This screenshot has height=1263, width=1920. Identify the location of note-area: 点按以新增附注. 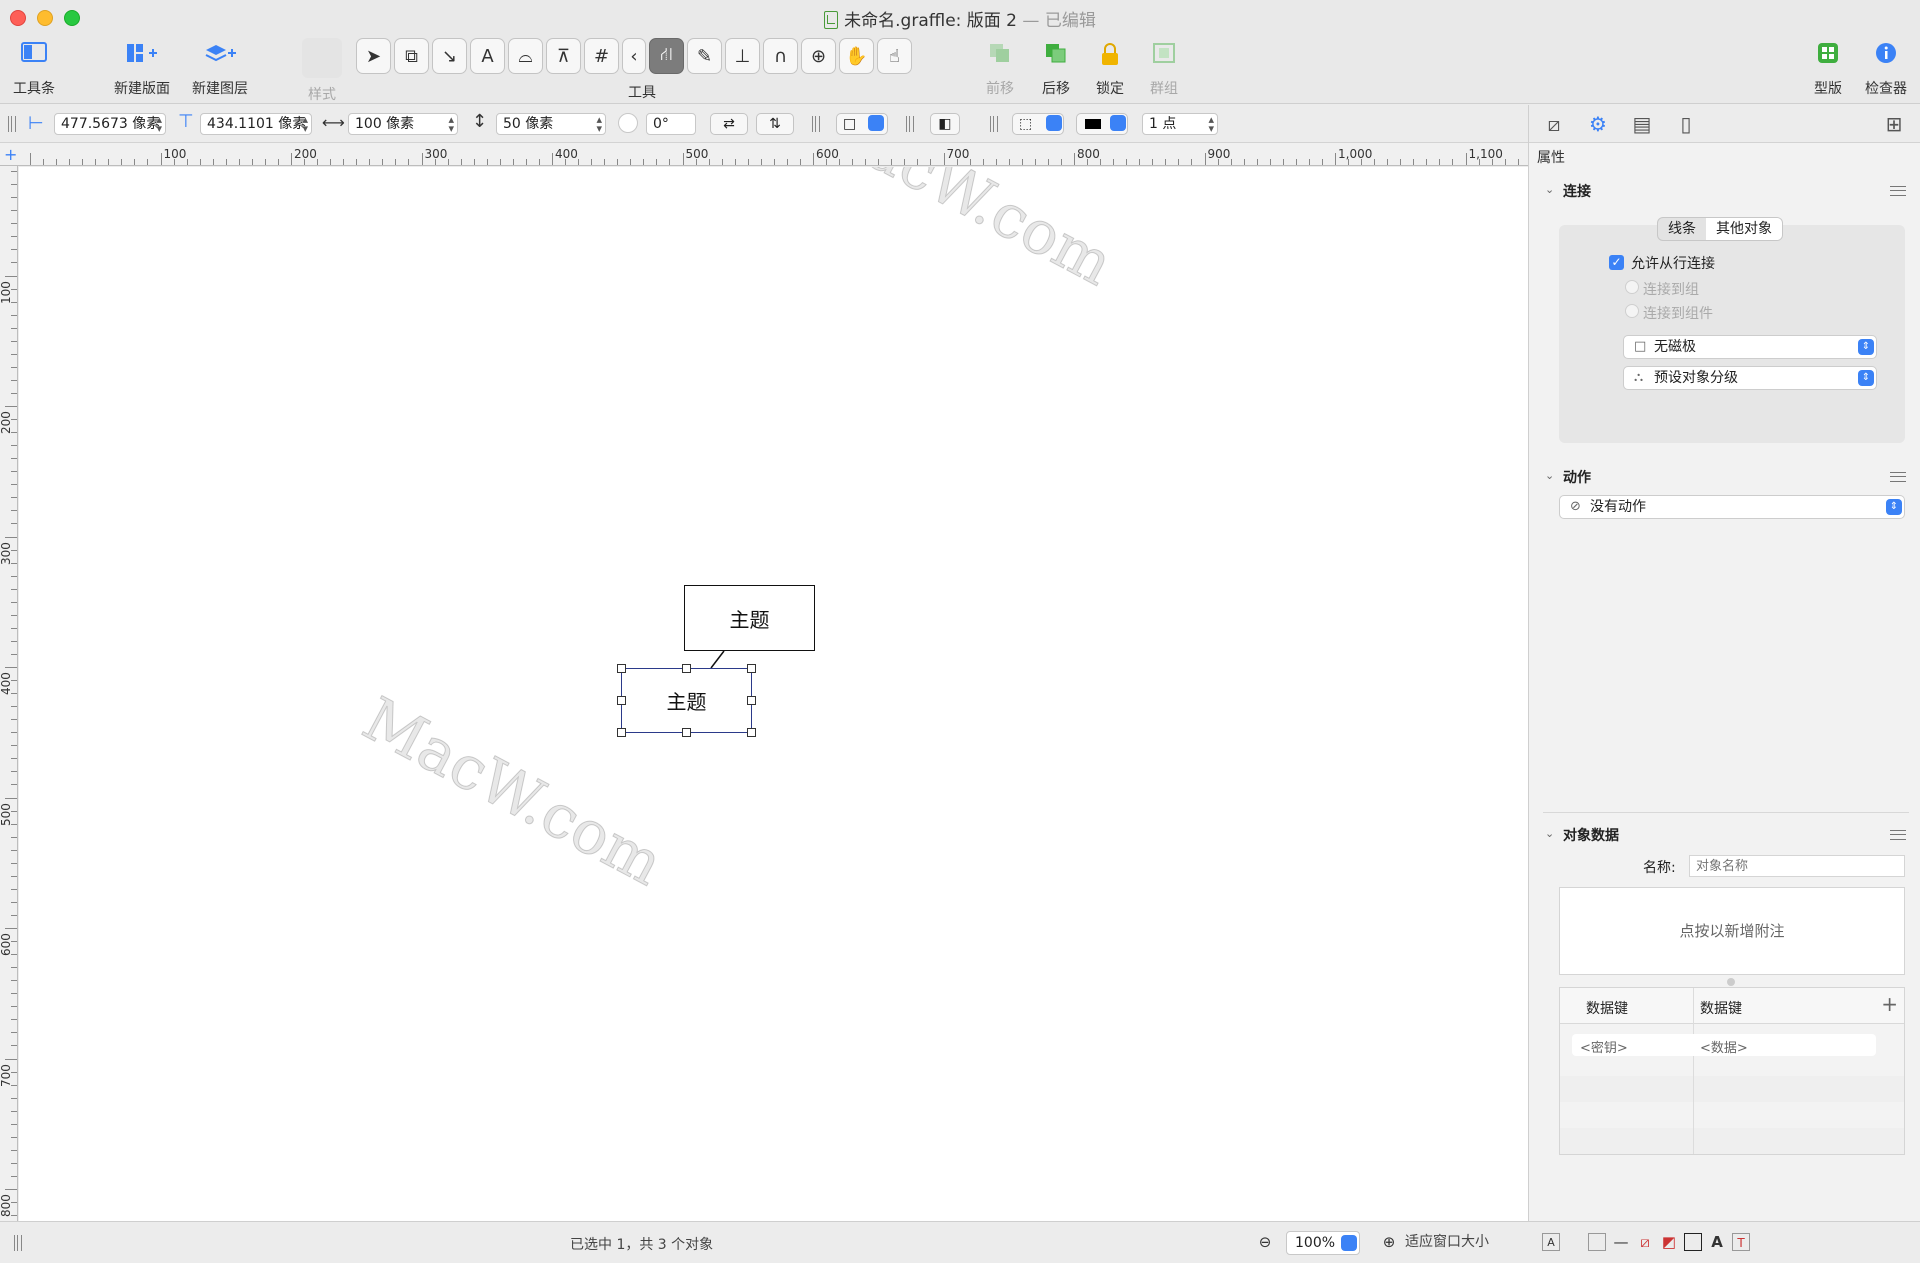
(1732, 931).